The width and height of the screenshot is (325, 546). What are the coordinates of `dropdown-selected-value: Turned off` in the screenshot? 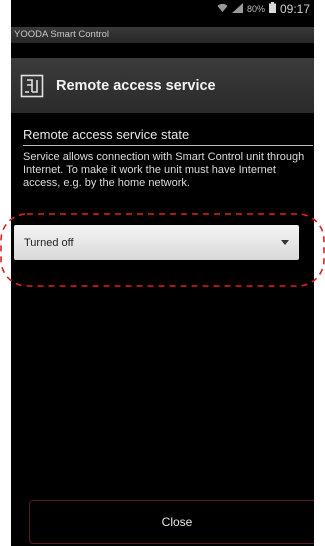 It's located at (49, 242).